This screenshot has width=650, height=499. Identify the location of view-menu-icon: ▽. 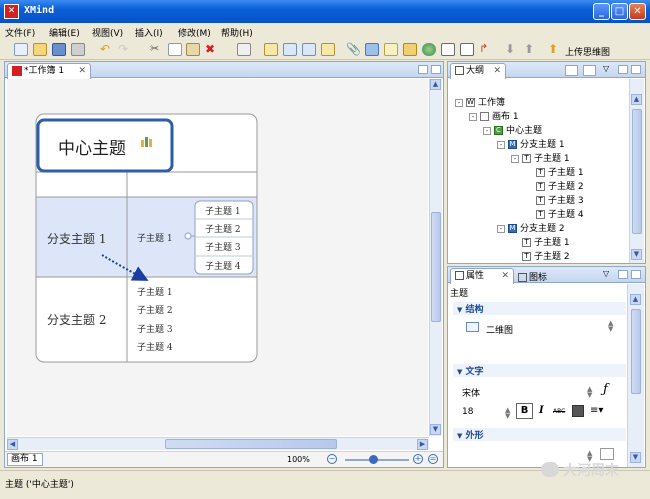
(606, 68).